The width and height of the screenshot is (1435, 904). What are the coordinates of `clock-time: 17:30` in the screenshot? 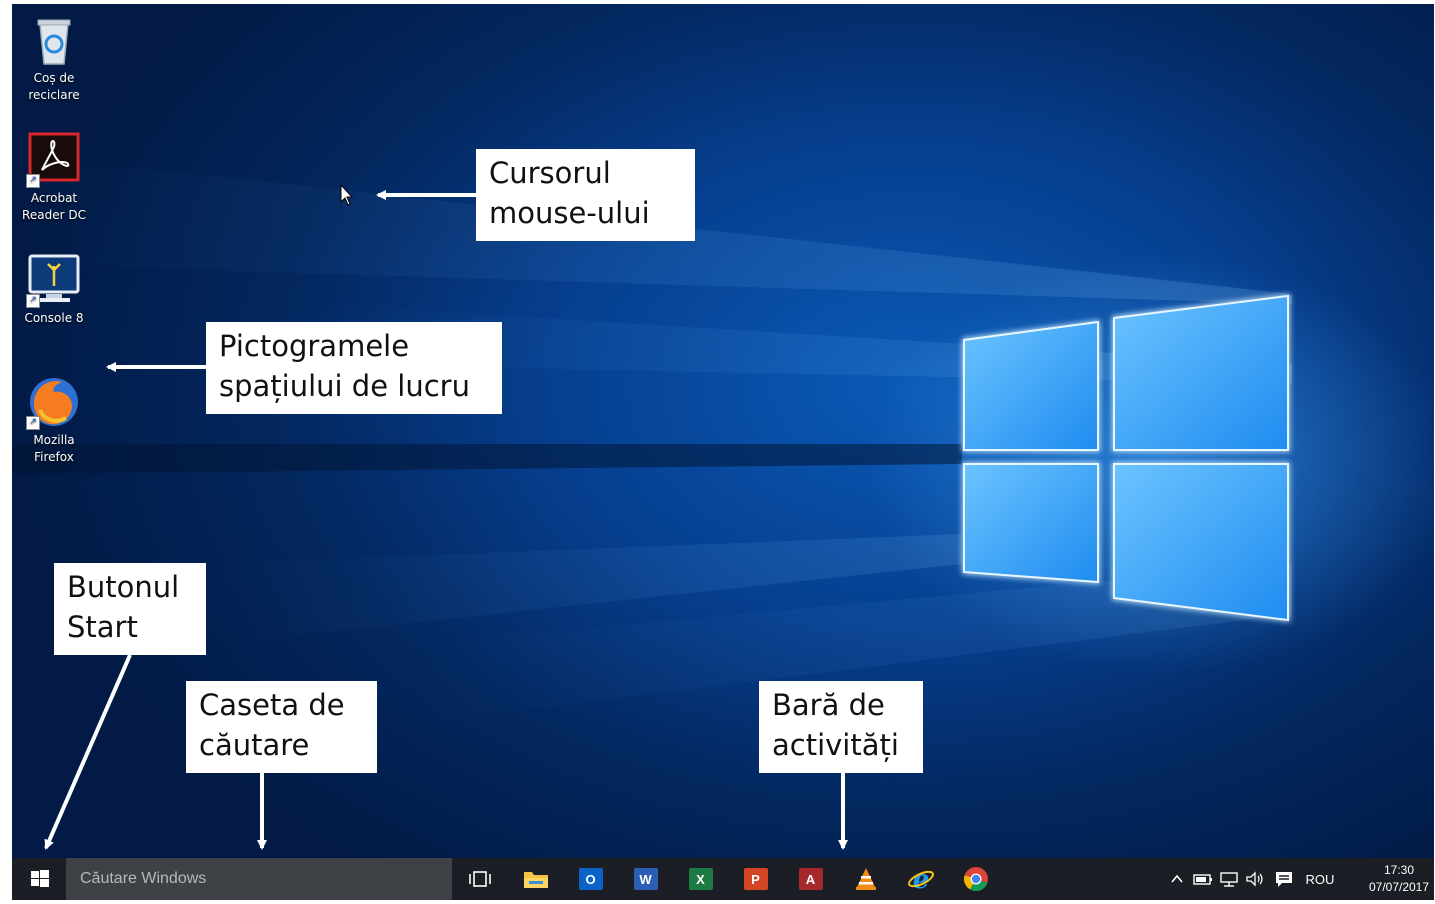 It's located at (1399, 870).